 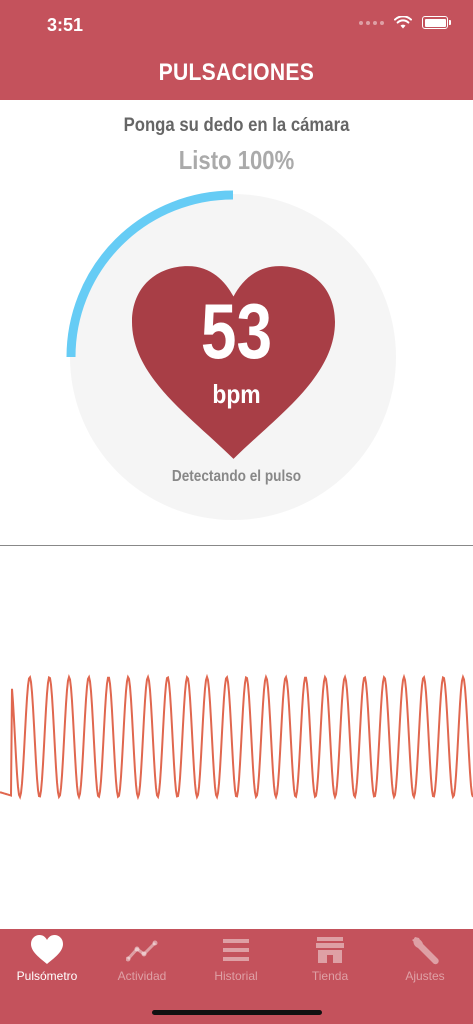 I want to click on heart-icon, so click(x=47, y=949).